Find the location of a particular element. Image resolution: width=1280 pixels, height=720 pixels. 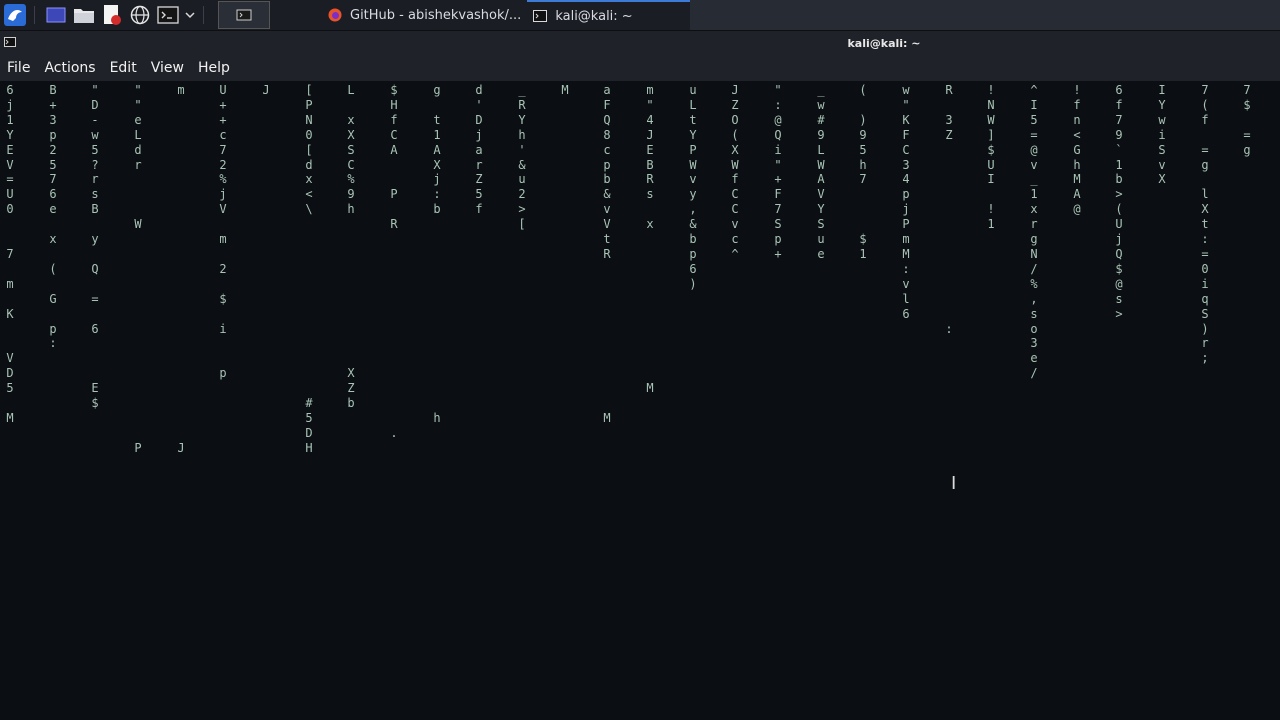

menu-actions: Actions is located at coordinates (69, 68).